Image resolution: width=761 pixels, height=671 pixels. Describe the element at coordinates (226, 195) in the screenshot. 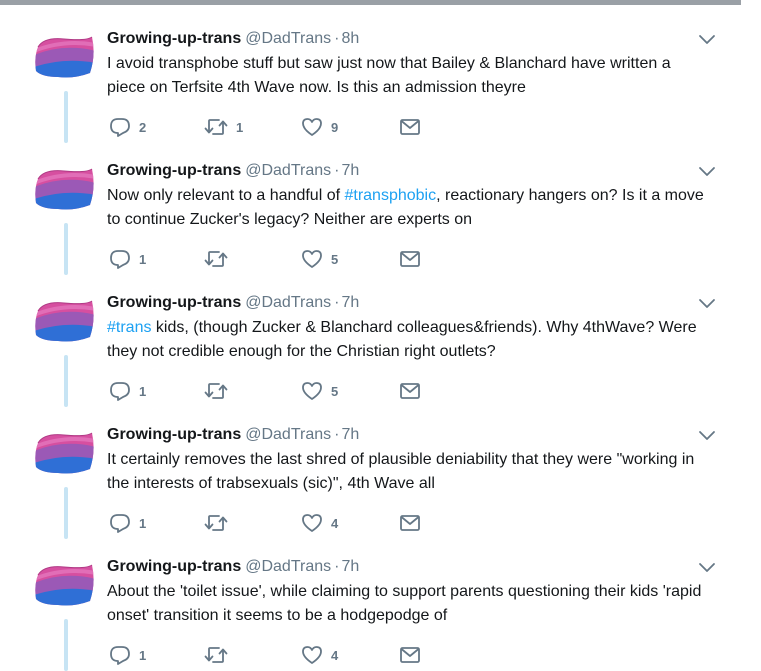

I see `text-segment: Now only relevant to a handful of` at that location.